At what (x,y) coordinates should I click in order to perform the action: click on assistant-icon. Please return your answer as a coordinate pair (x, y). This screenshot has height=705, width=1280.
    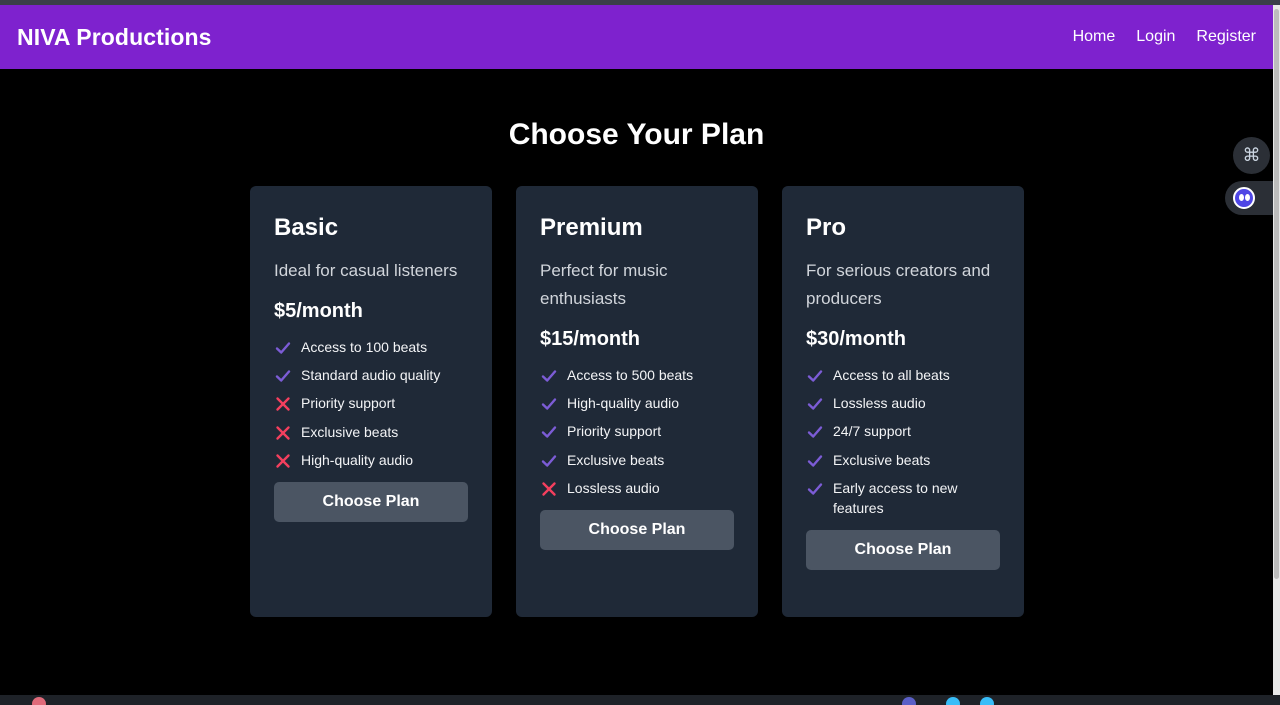
    Looking at the image, I should click on (1249, 198).